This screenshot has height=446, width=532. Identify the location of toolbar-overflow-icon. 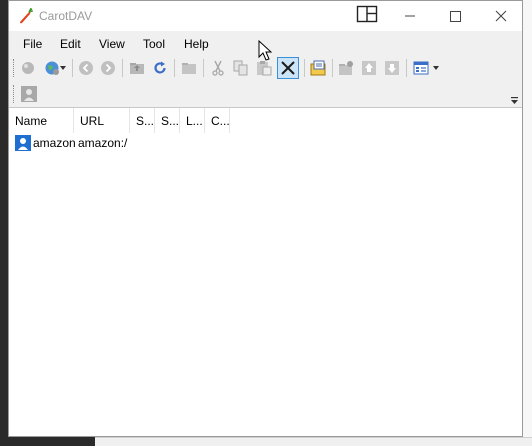
(514, 100).